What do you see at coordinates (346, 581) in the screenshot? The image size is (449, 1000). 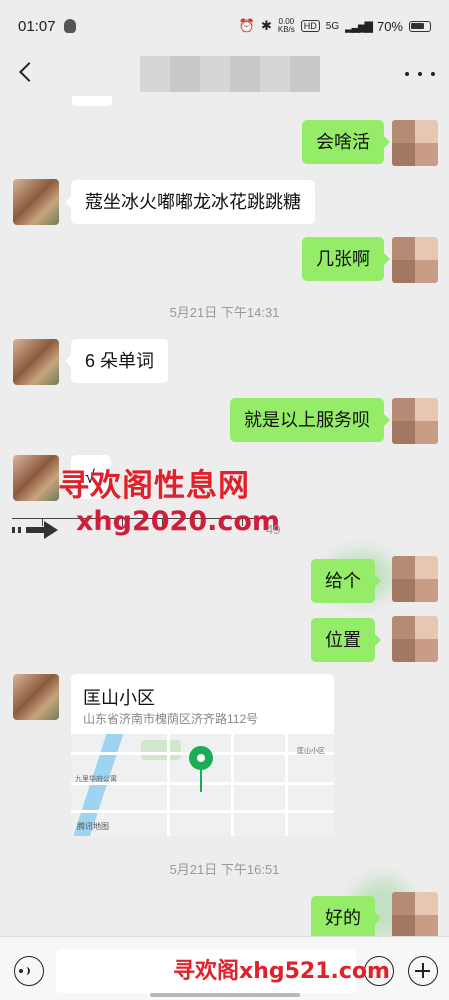 I see `message-bubble-outgoing: 给个` at bounding box center [346, 581].